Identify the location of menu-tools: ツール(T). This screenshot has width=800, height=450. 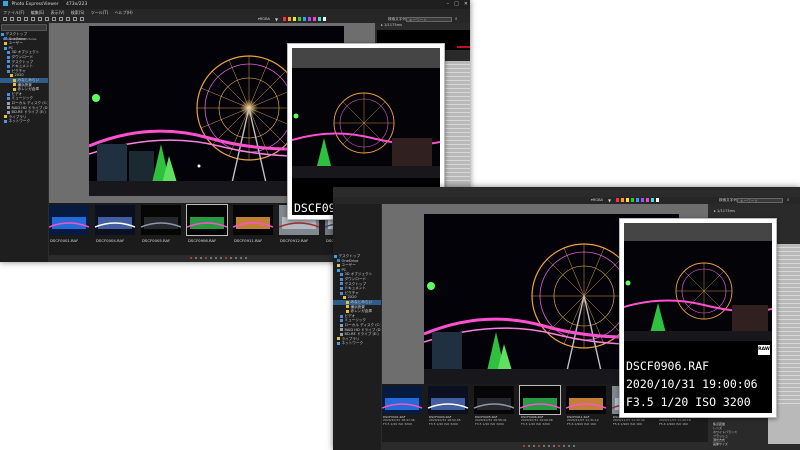
(100, 12).